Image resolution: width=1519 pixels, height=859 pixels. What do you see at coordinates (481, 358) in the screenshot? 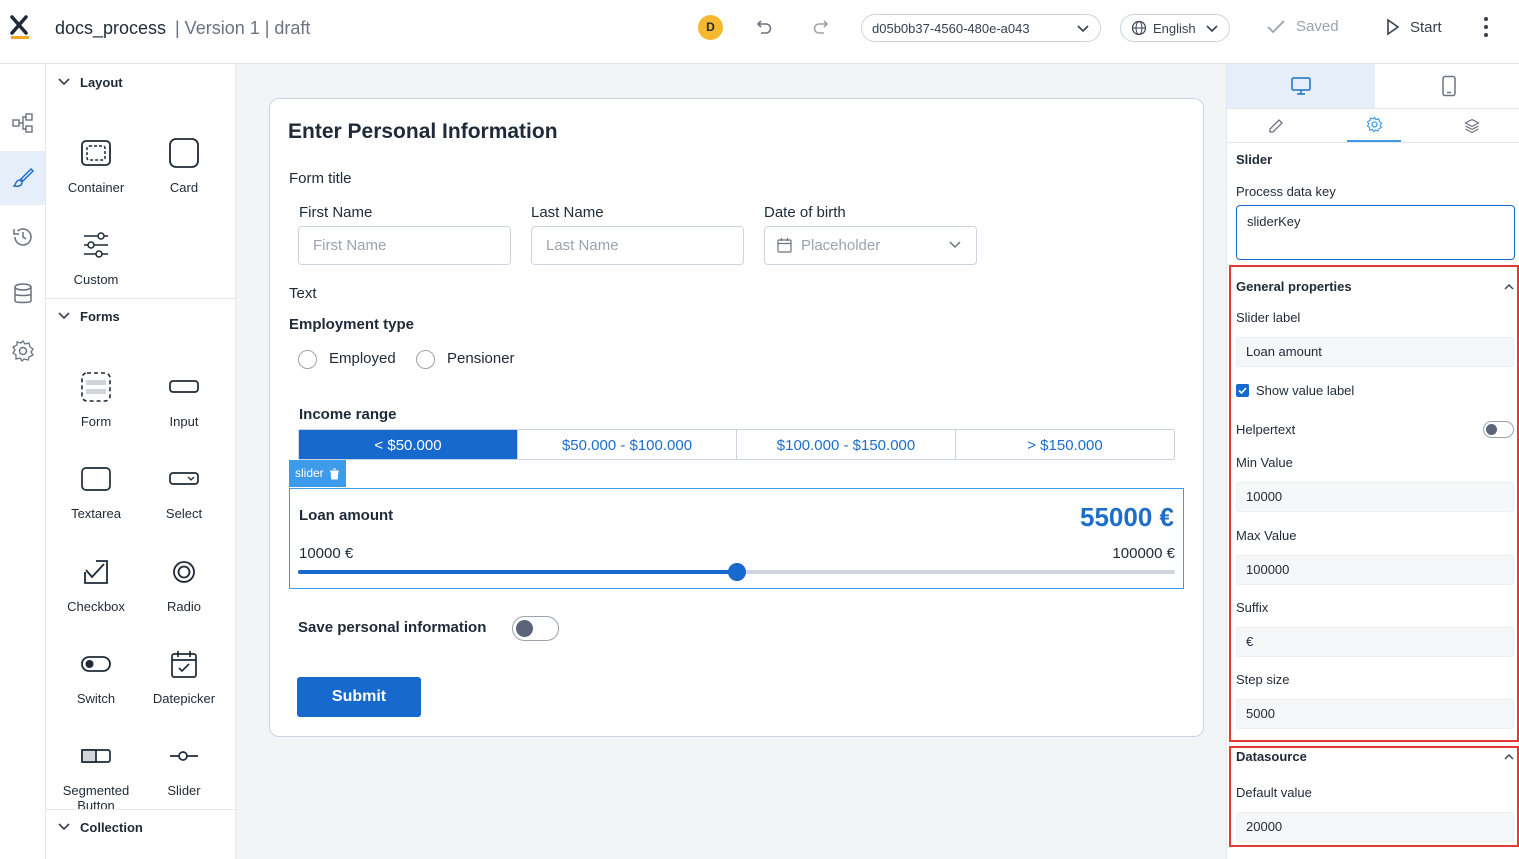
I see `radio-pensioner-label: Pensioner` at bounding box center [481, 358].